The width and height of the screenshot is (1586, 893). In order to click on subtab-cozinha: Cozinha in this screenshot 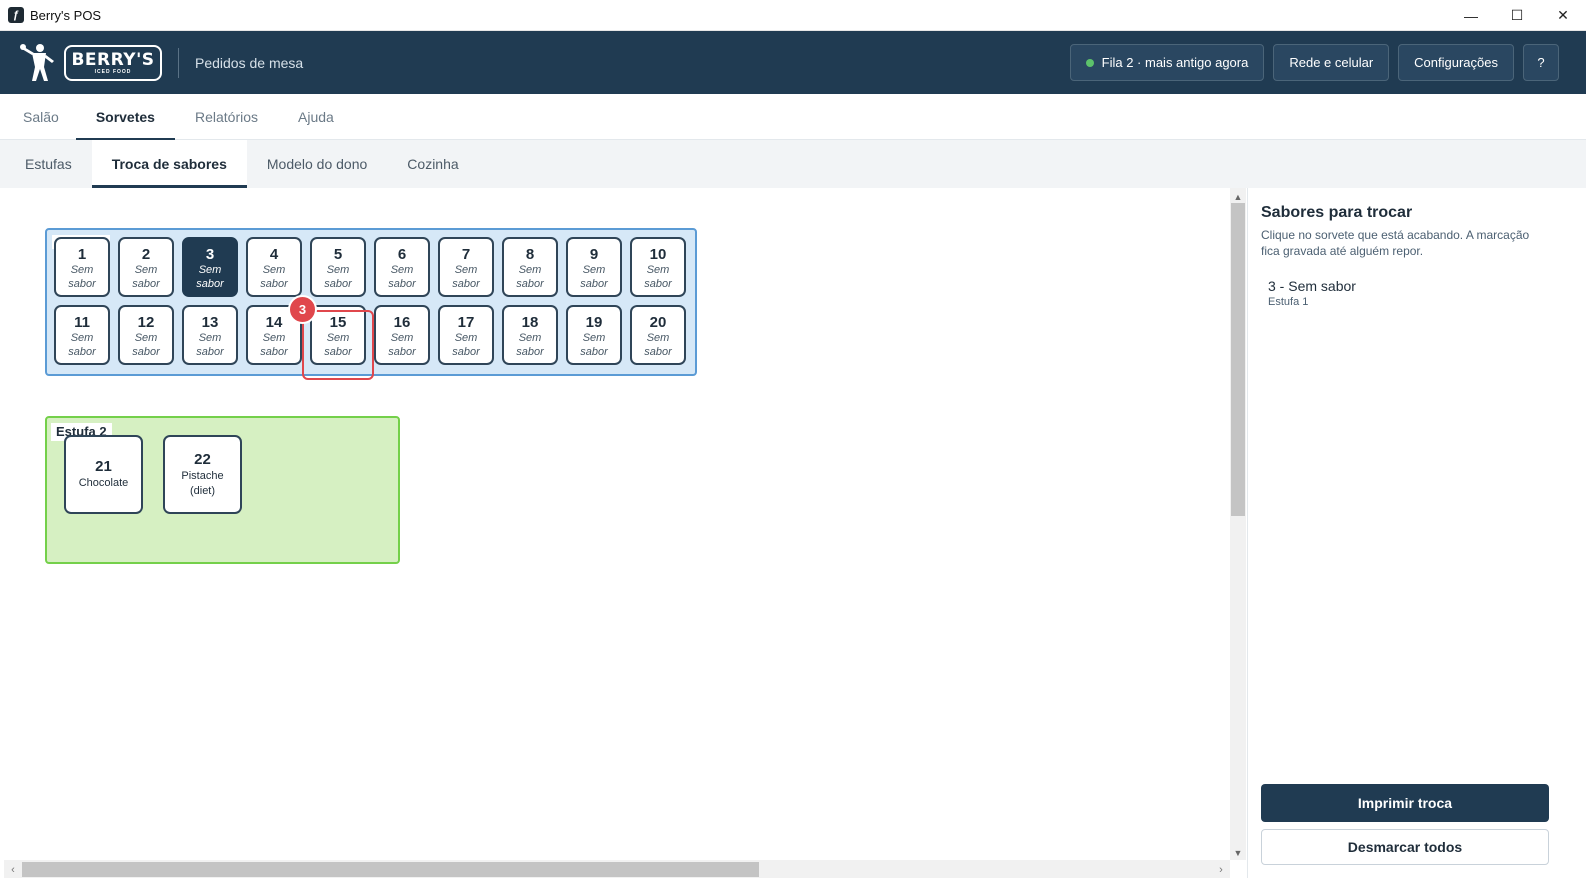, I will do `click(432, 164)`.